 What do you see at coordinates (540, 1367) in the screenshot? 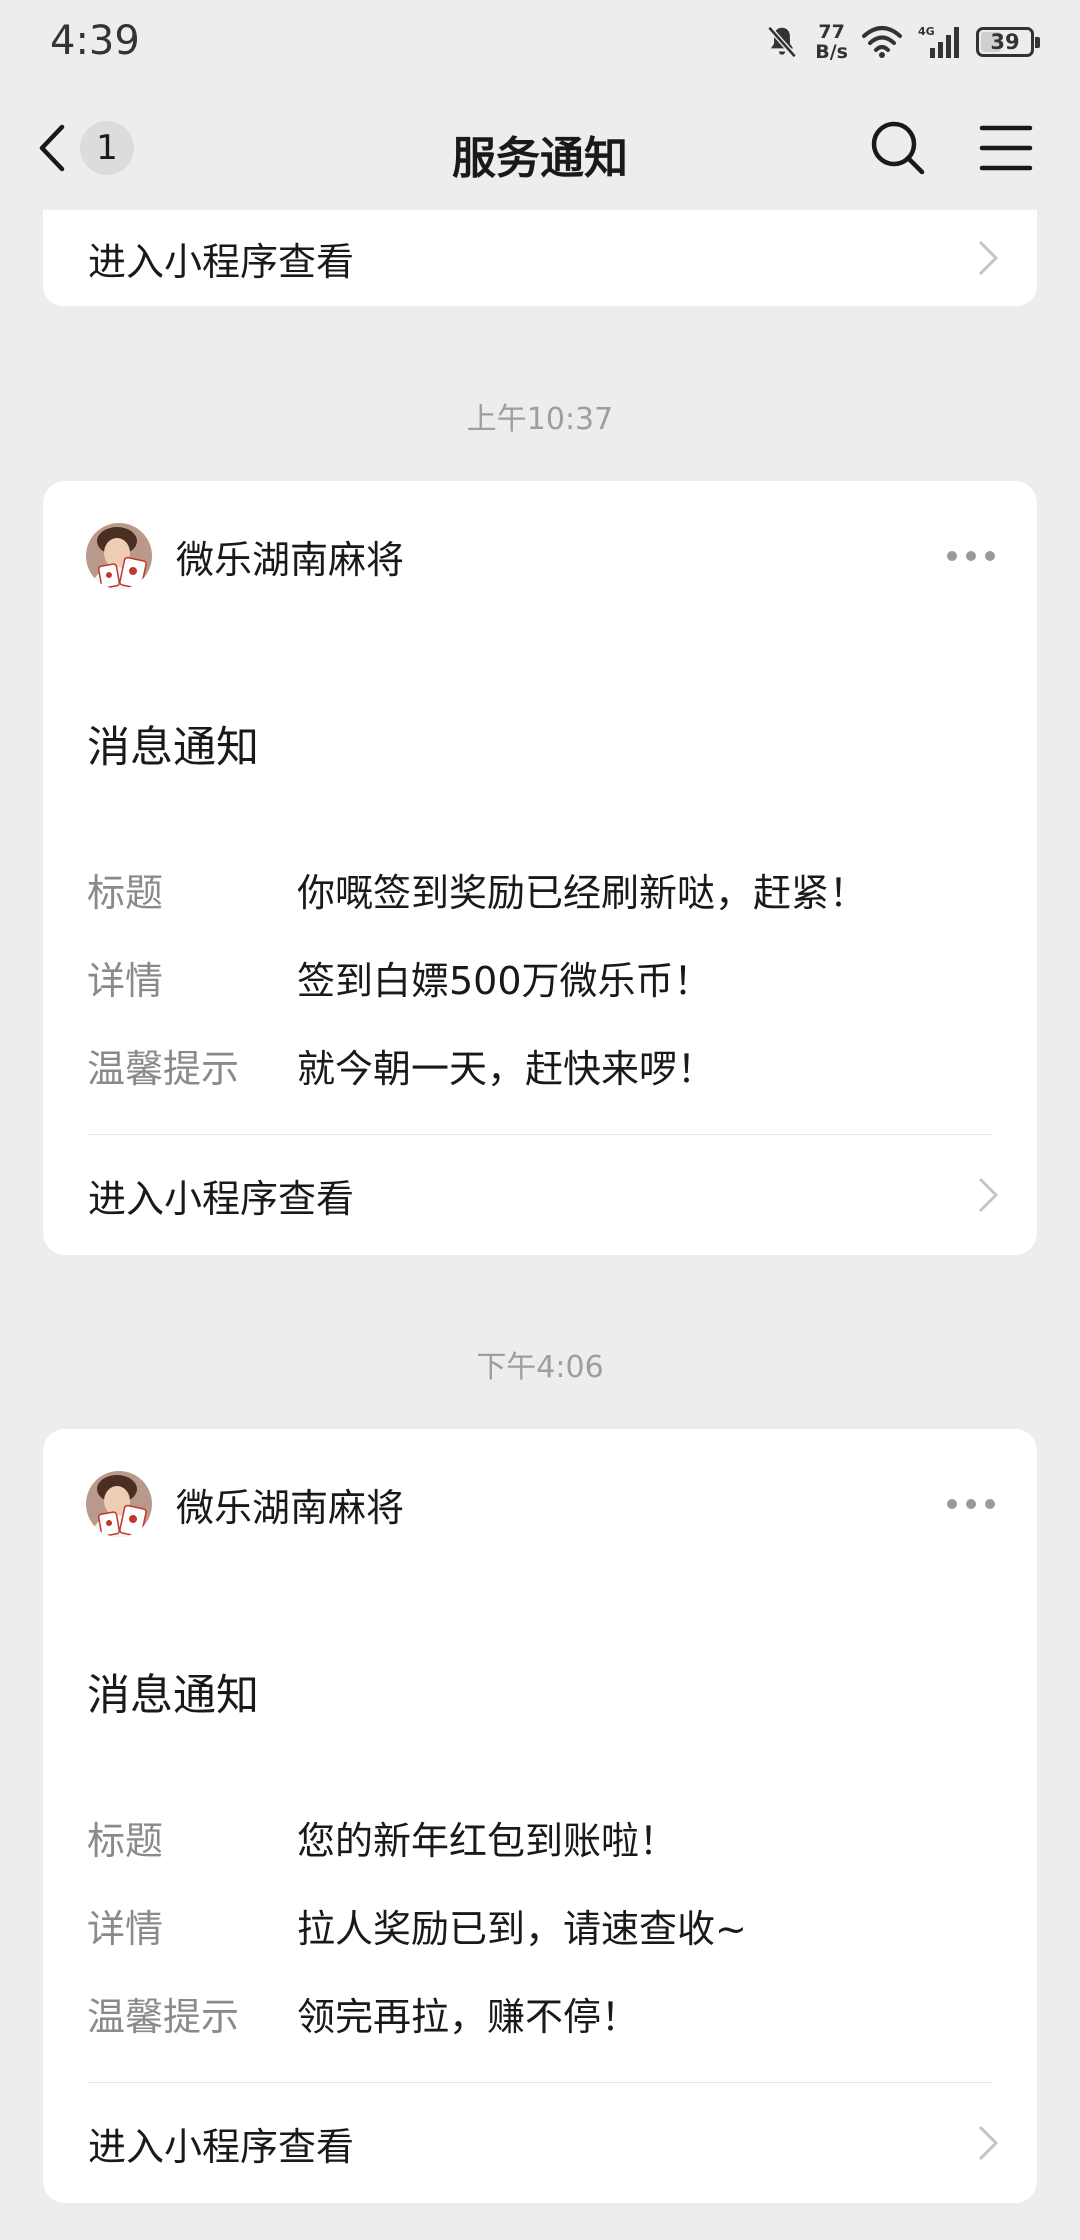
I see `message-timestamp: 下午4:06` at bounding box center [540, 1367].